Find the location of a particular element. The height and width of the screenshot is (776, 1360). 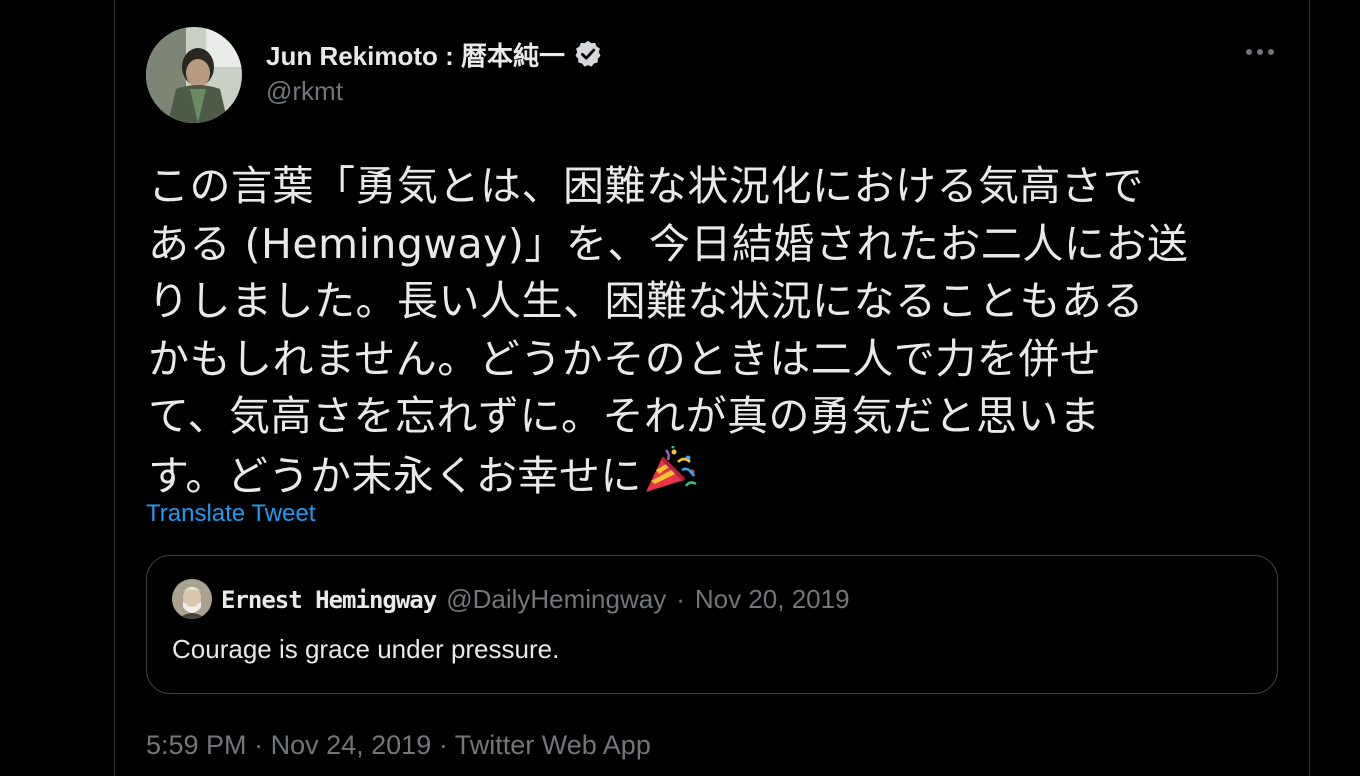

tweet-text-line: ある (Hemingway)」を、今日結婚されたお二人にお送 is located at coordinates (668, 243).